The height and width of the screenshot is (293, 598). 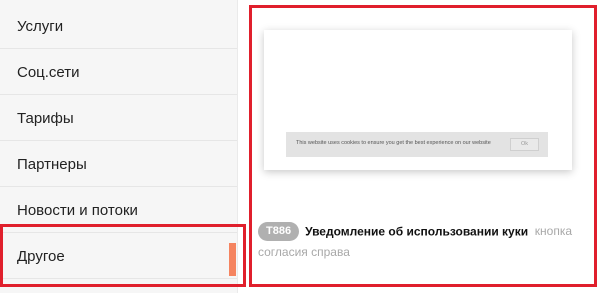 I want to click on sidebar-item-label: Соц.сети, so click(x=48, y=72).